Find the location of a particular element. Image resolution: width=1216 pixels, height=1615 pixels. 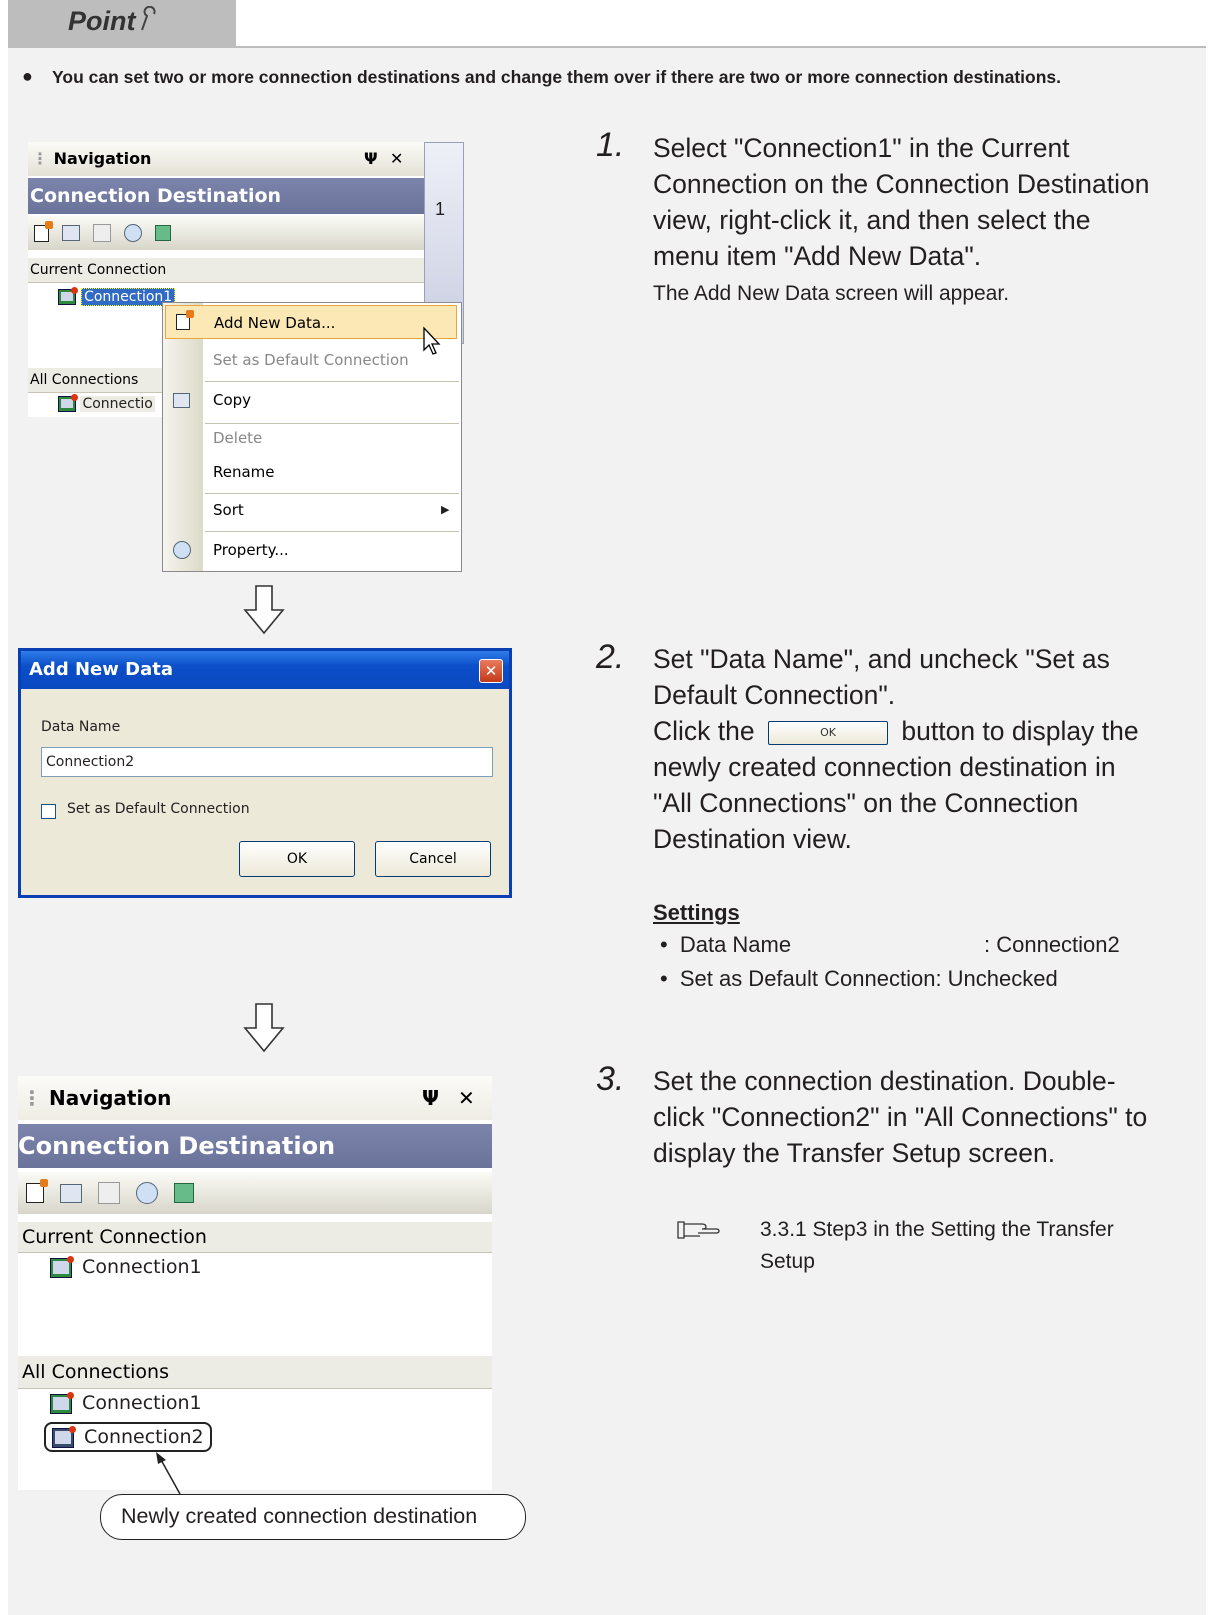

menu-label-copy: Copy is located at coordinates (232, 400).